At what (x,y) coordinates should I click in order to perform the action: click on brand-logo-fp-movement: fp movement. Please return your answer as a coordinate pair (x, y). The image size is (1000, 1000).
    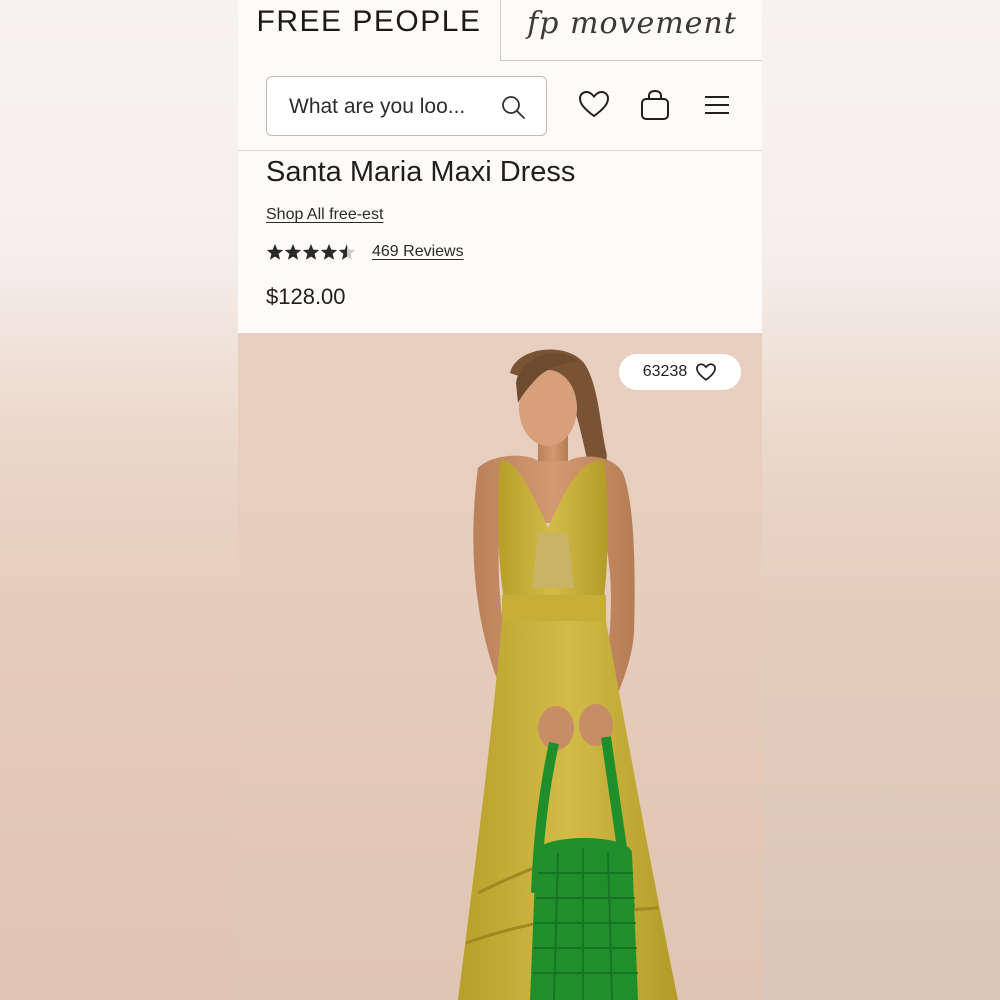
    Looking at the image, I should click on (631, 30).